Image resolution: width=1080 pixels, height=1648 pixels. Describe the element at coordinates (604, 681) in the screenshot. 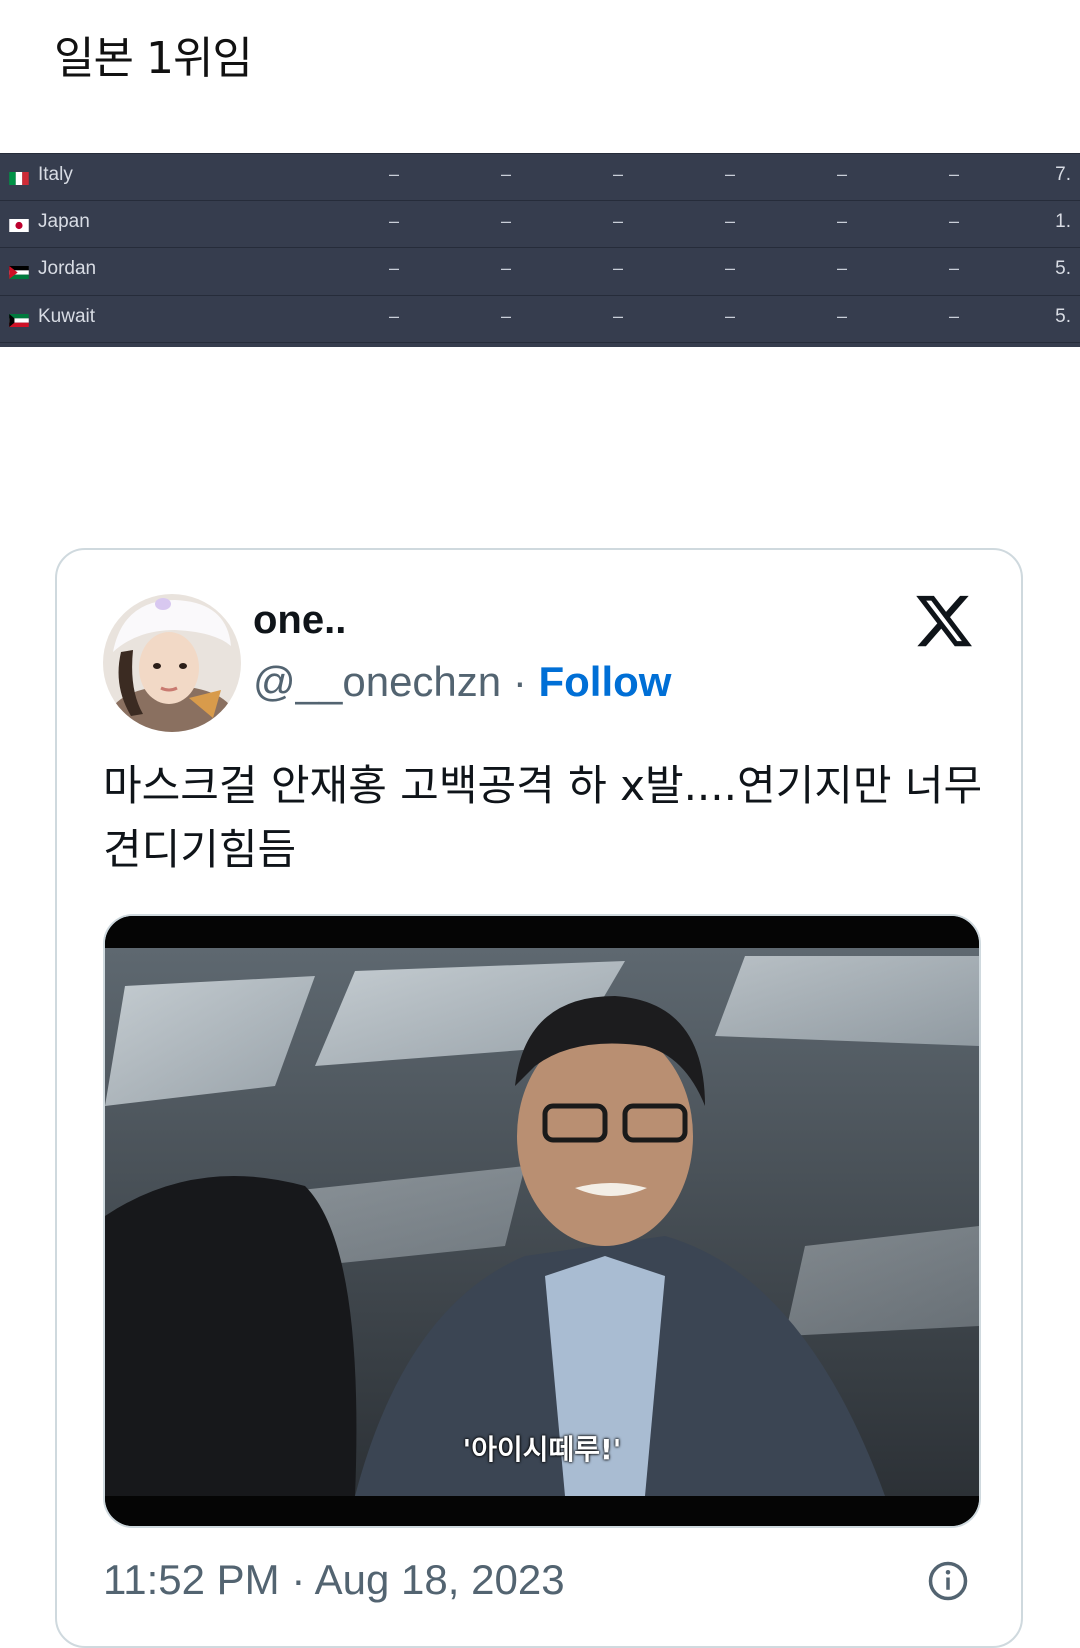

I see `follow-button: Follow` at that location.